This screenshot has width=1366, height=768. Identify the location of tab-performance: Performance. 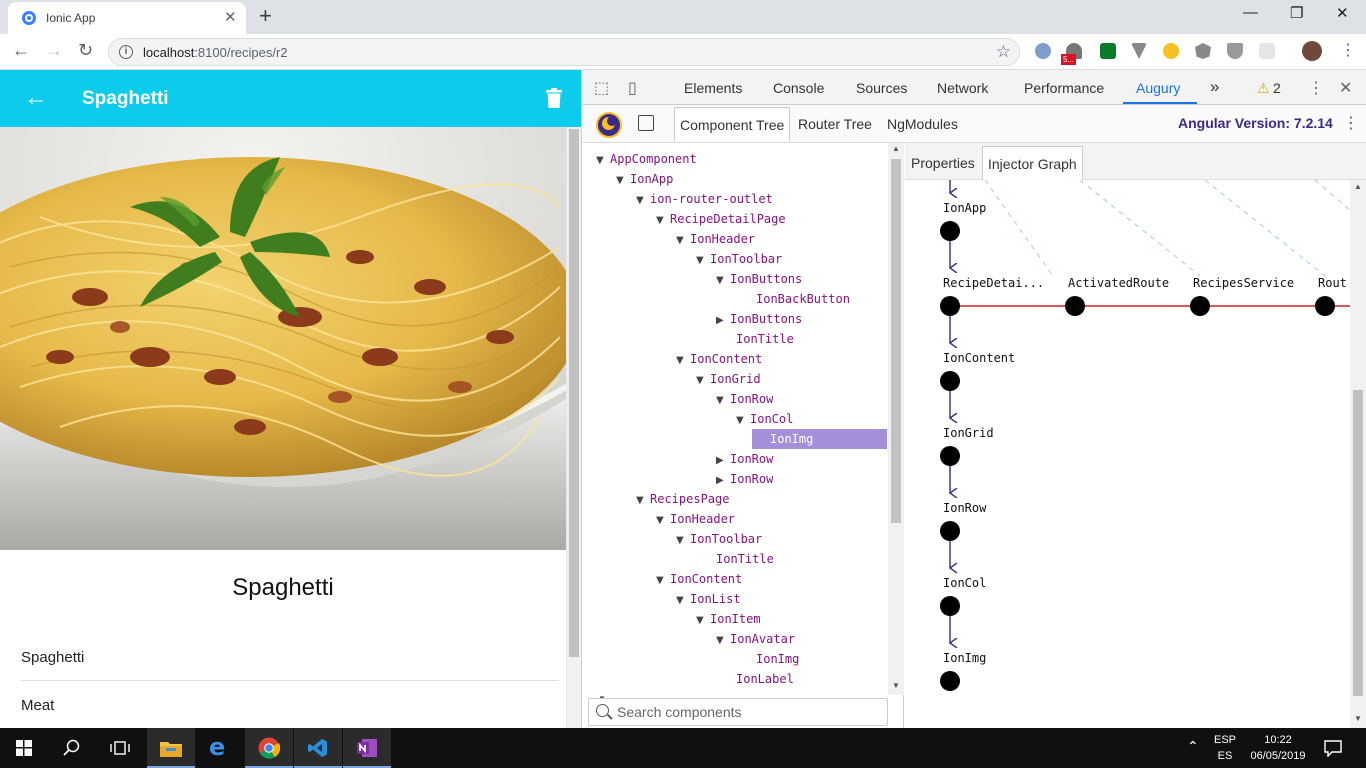
(1064, 88).